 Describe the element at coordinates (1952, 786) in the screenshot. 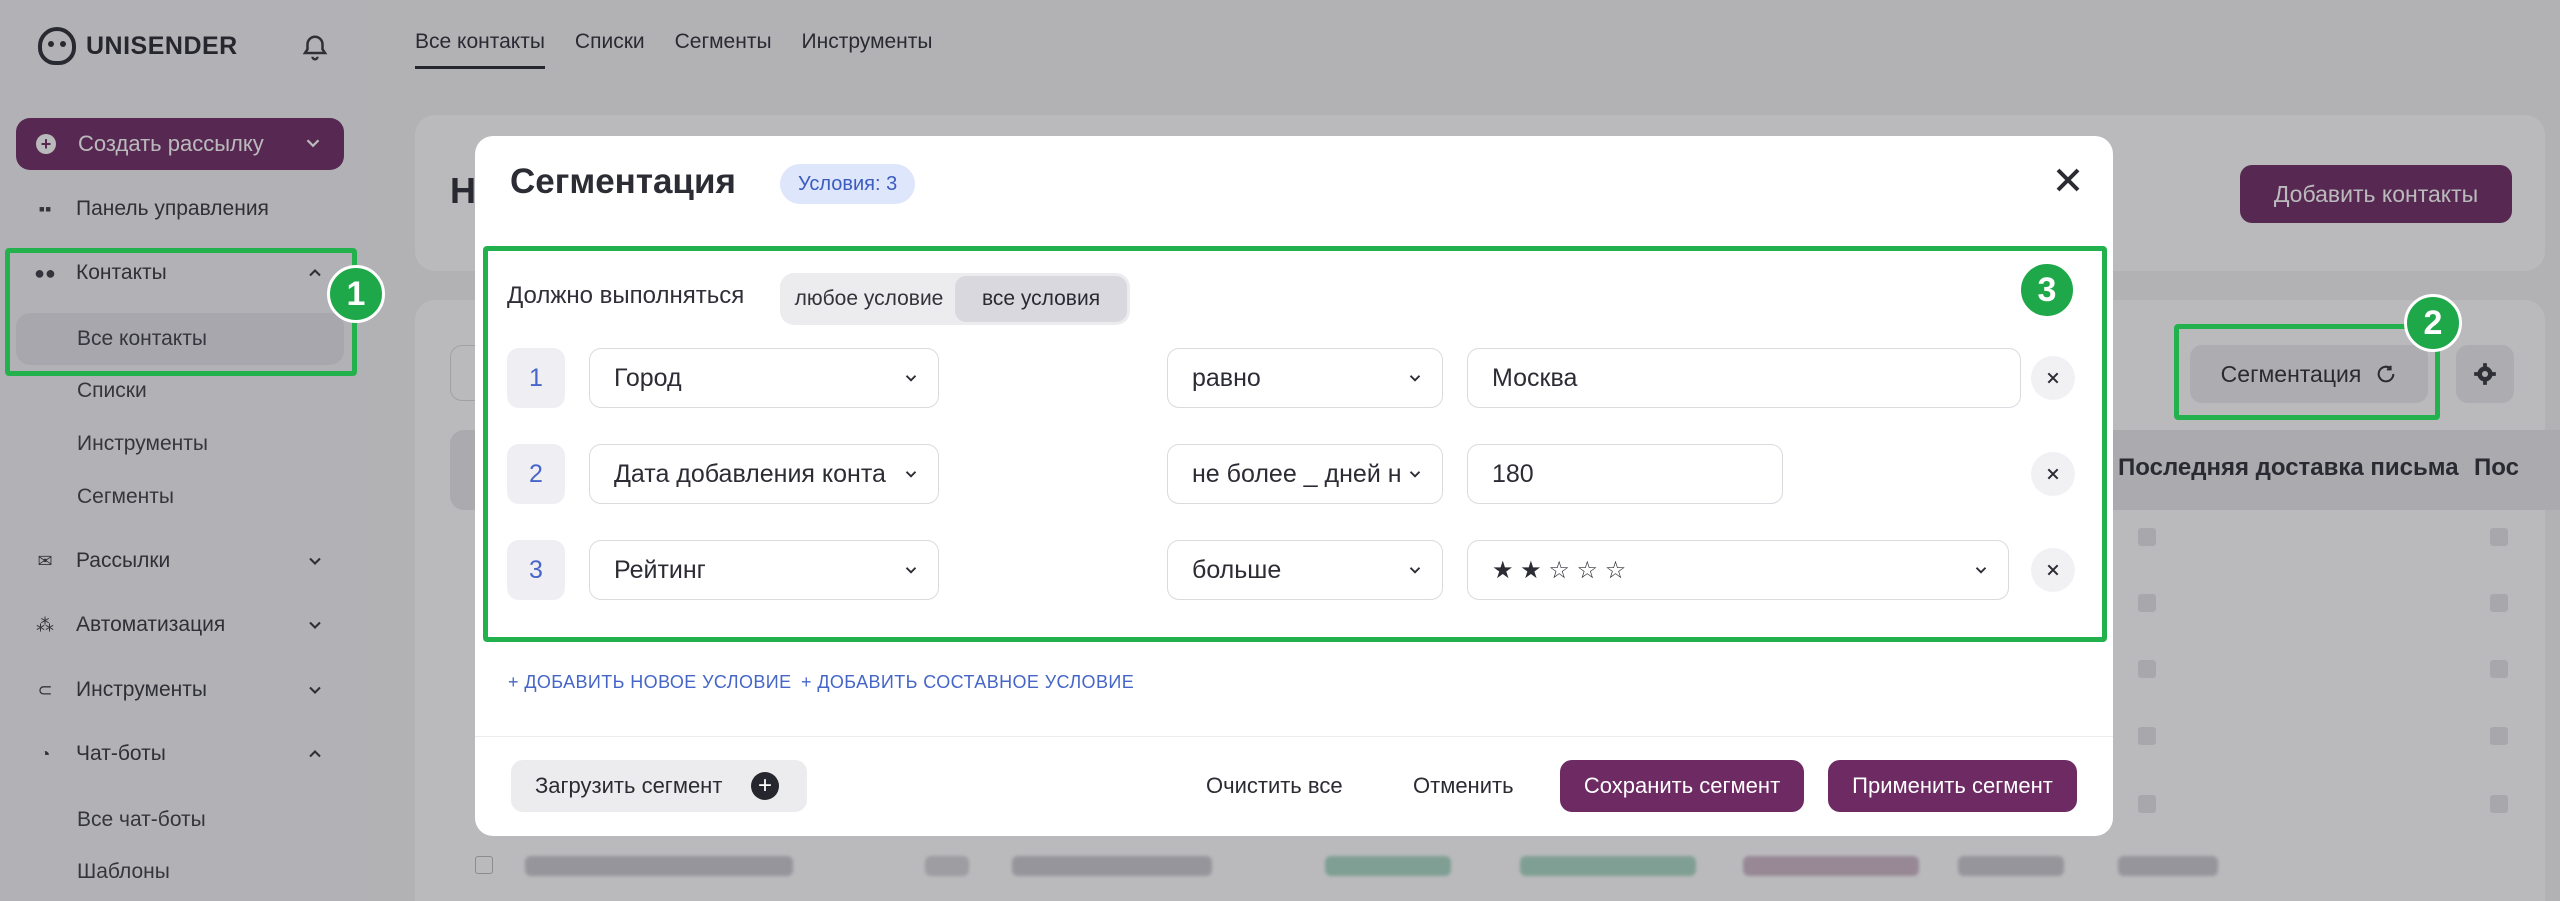

I see `apply-segment-button: Применить сегмент` at that location.